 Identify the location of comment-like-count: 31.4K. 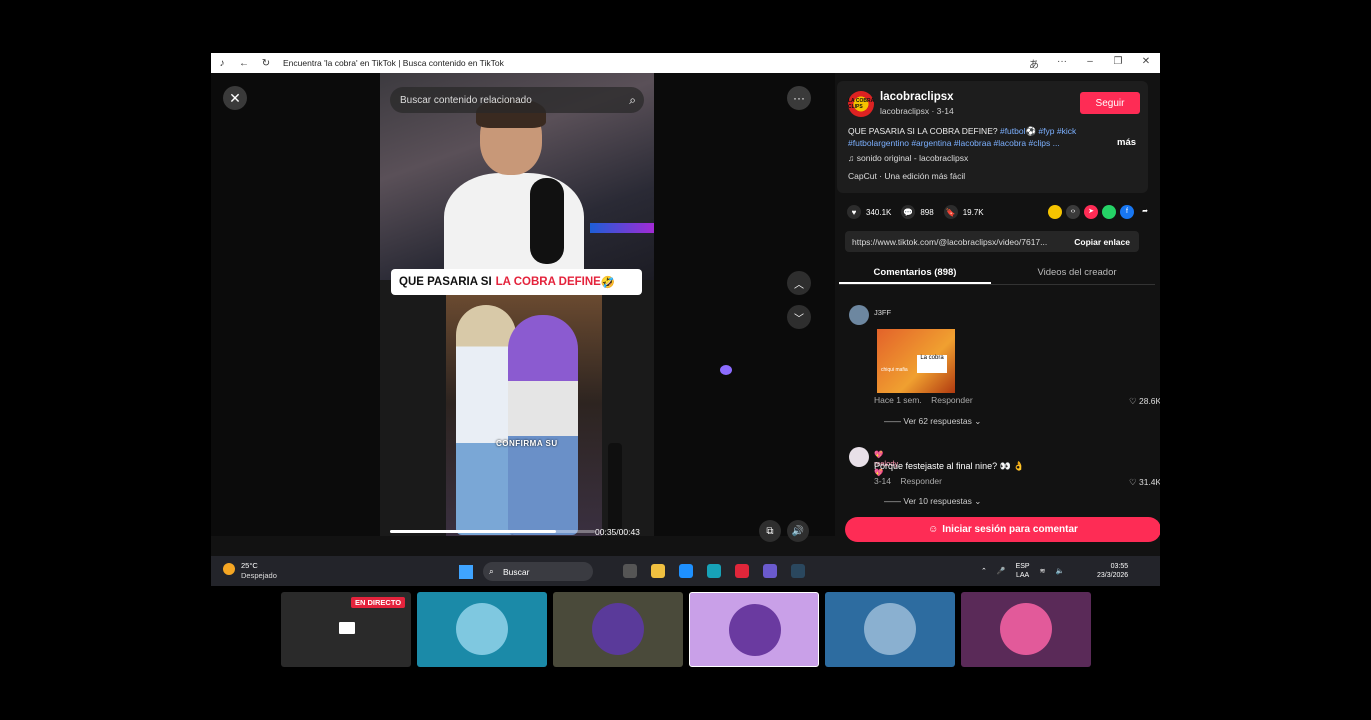
(1149, 482).